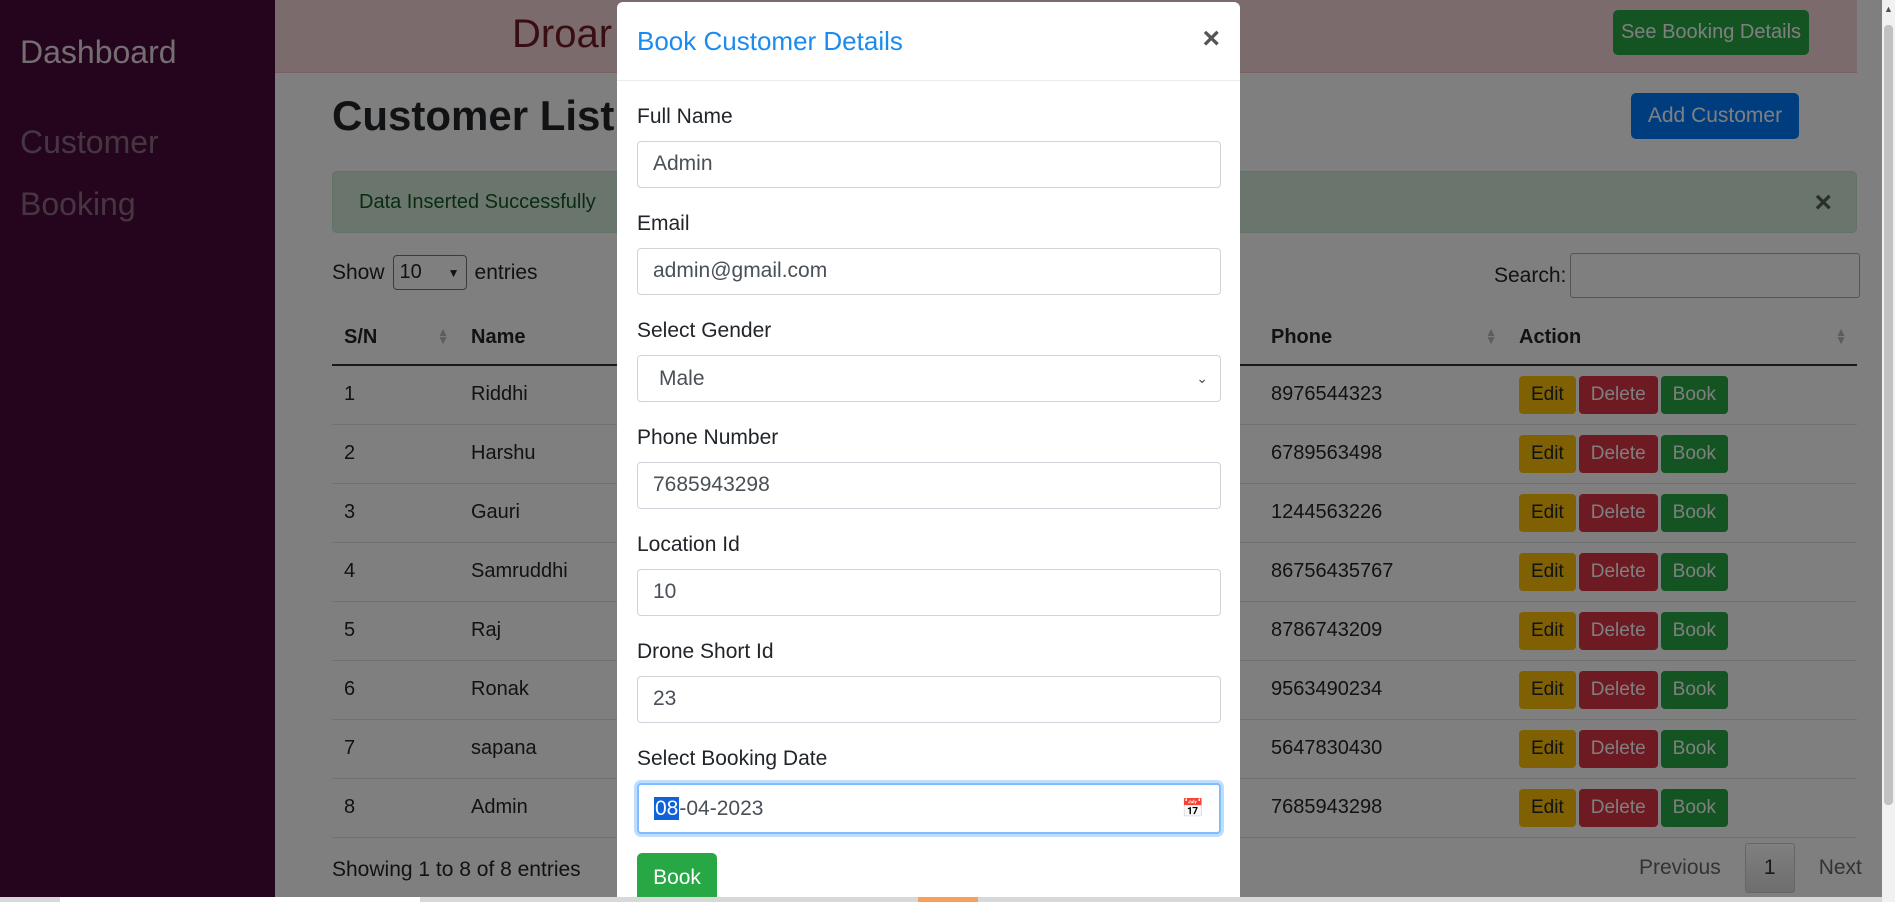 The image size is (1895, 902). What do you see at coordinates (677, 877) in the screenshot?
I see `book-submit-button: Book` at bounding box center [677, 877].